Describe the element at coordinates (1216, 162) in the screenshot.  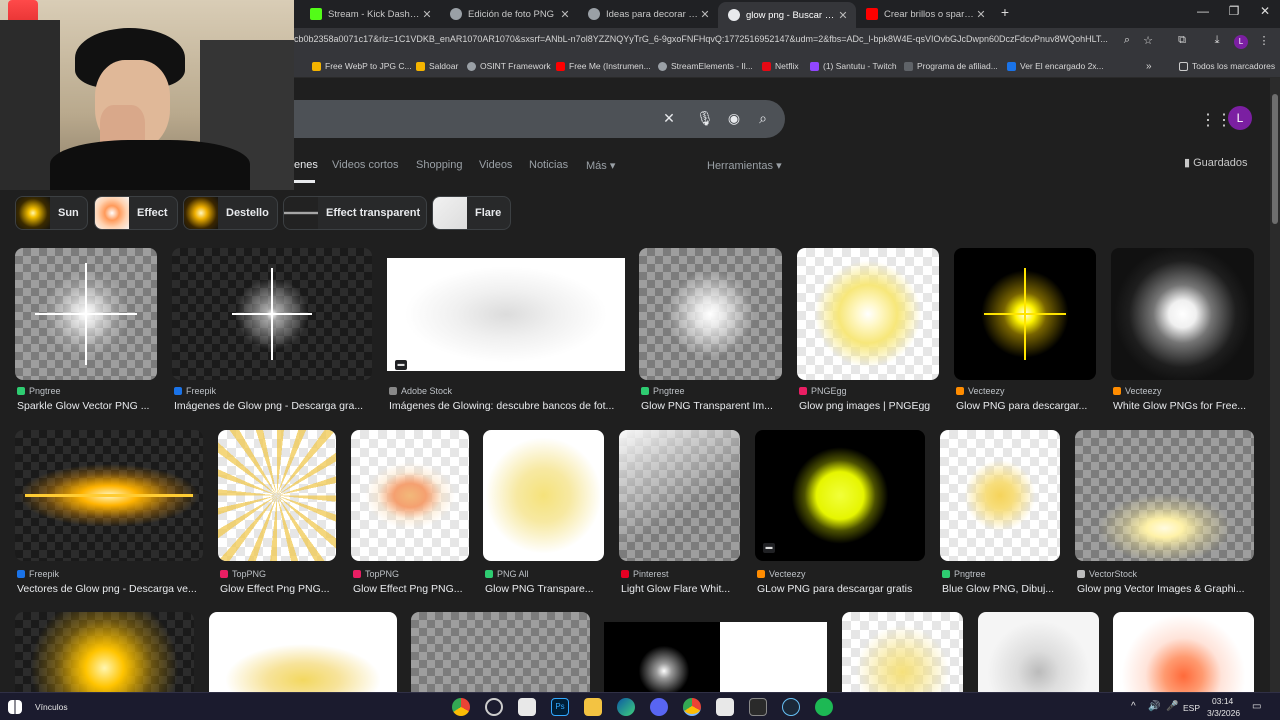
I see `saved-button: ▮ Guardados` at that location.